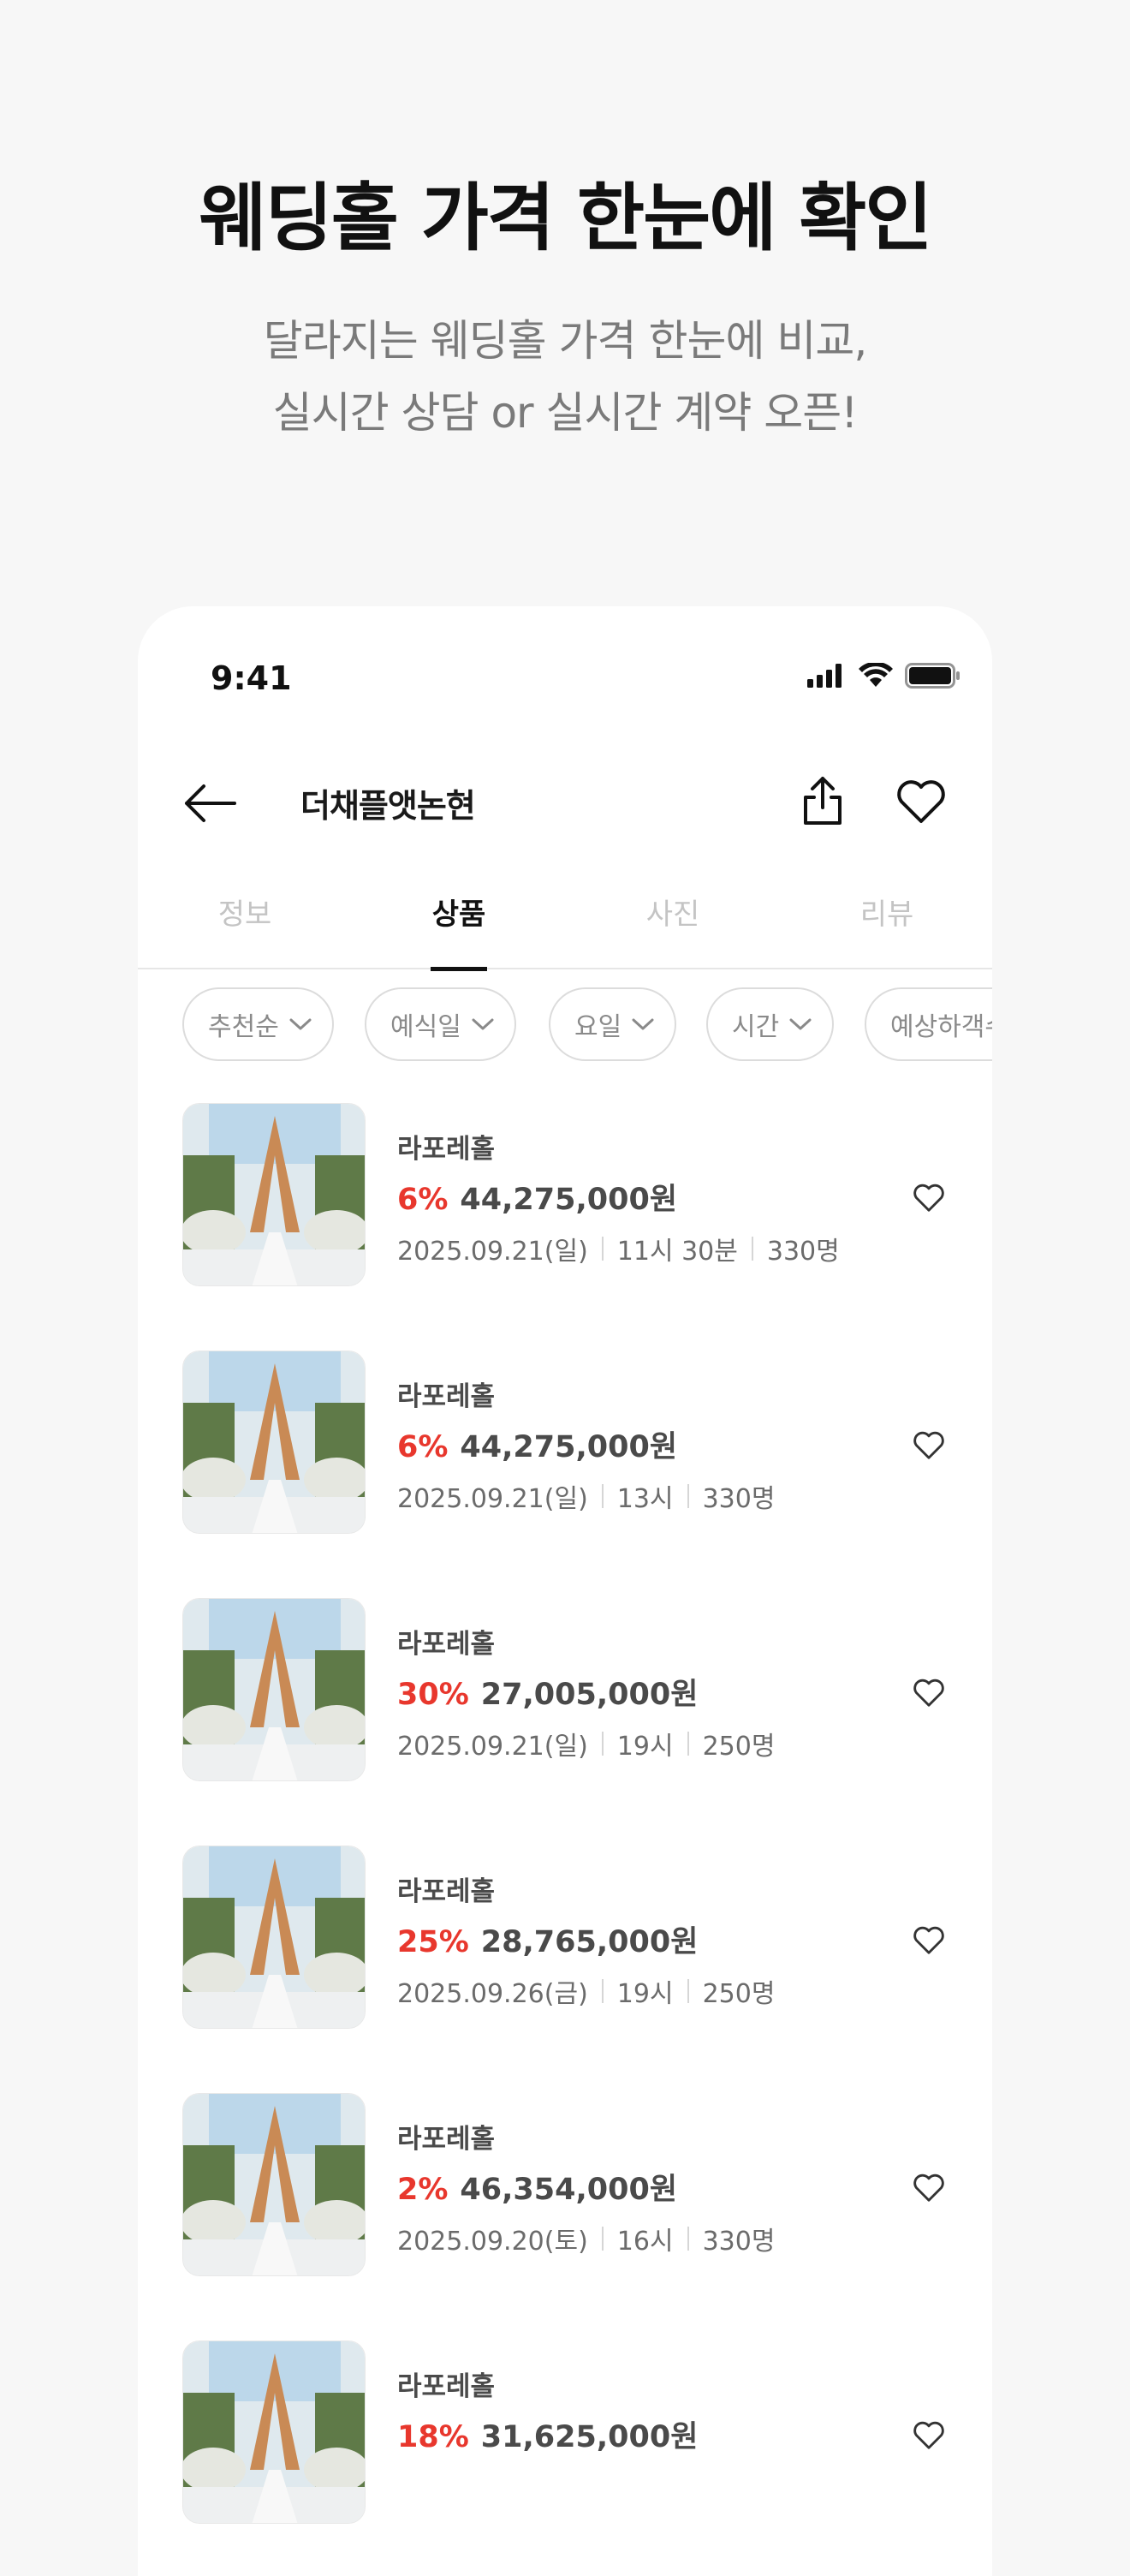 The height and width of the screenshot is (2576, 1130). What do you see at coordinates (459, 922) in the screenshot?
I see `tab-products: 상품` at bounding box center [459, 922].